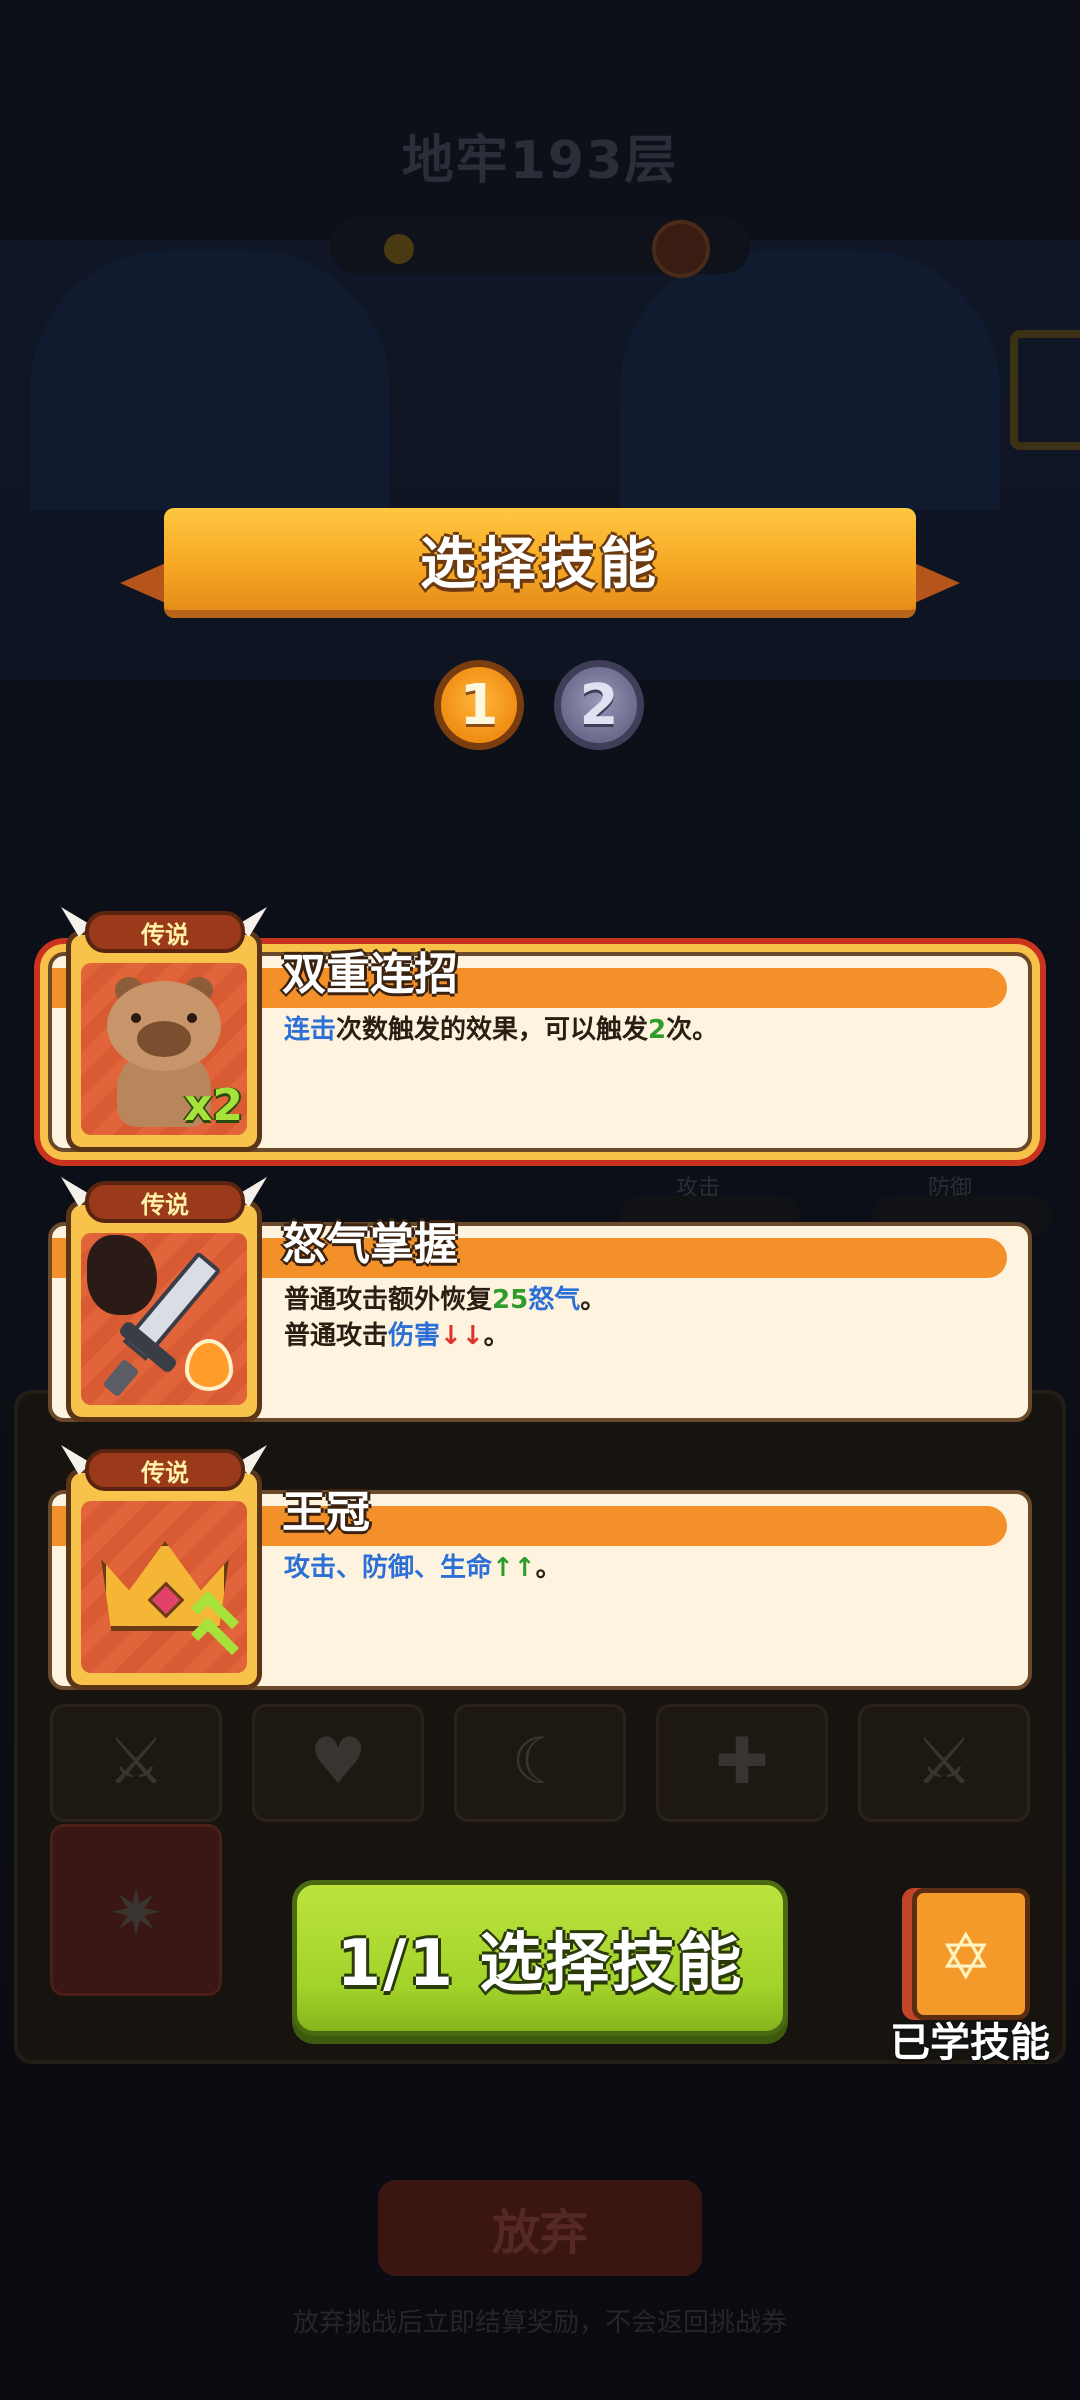 The width and height of the screenshot is (1080, 2400). I want to click on shield-decoration, so click(1045, 390).